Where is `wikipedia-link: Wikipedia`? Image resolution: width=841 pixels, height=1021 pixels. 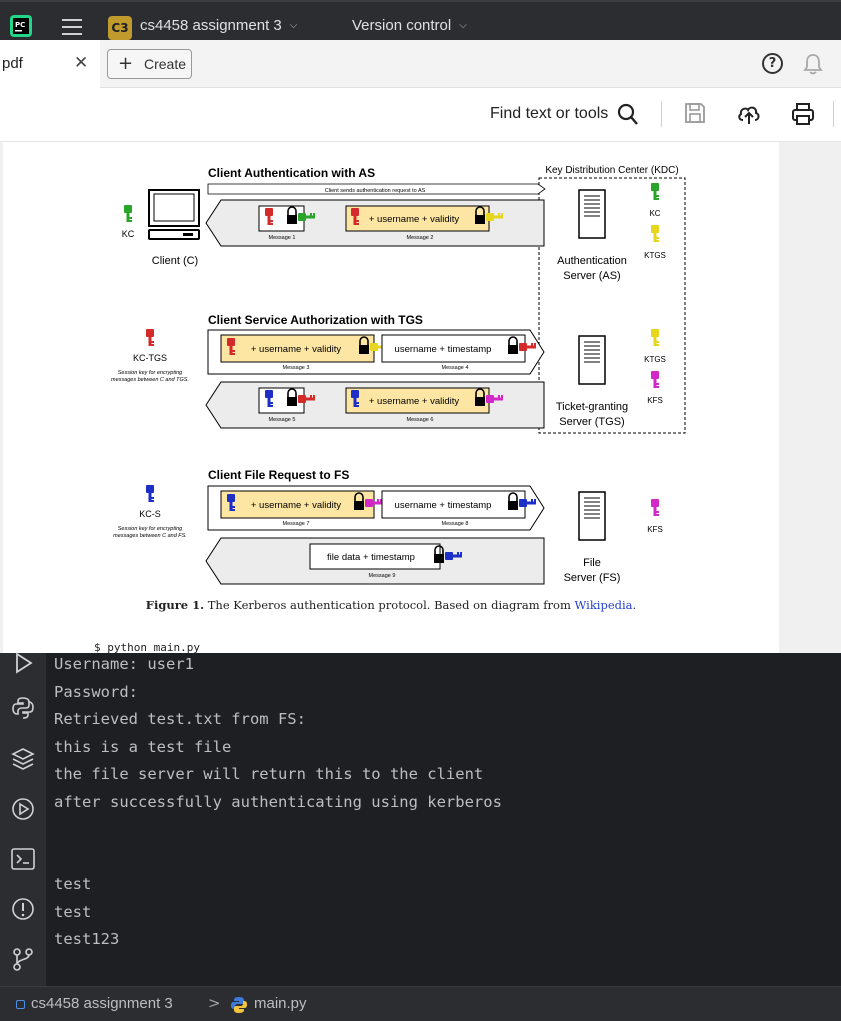
wikipedia-link: Wikipedia is located at coordinates (604, 605).